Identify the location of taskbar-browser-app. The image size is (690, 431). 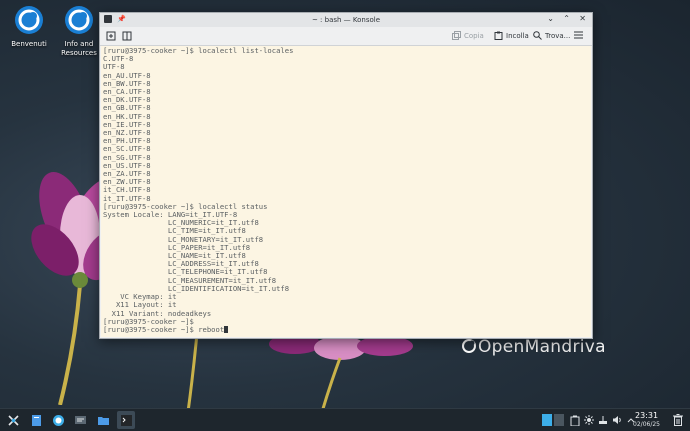
(58, 420).